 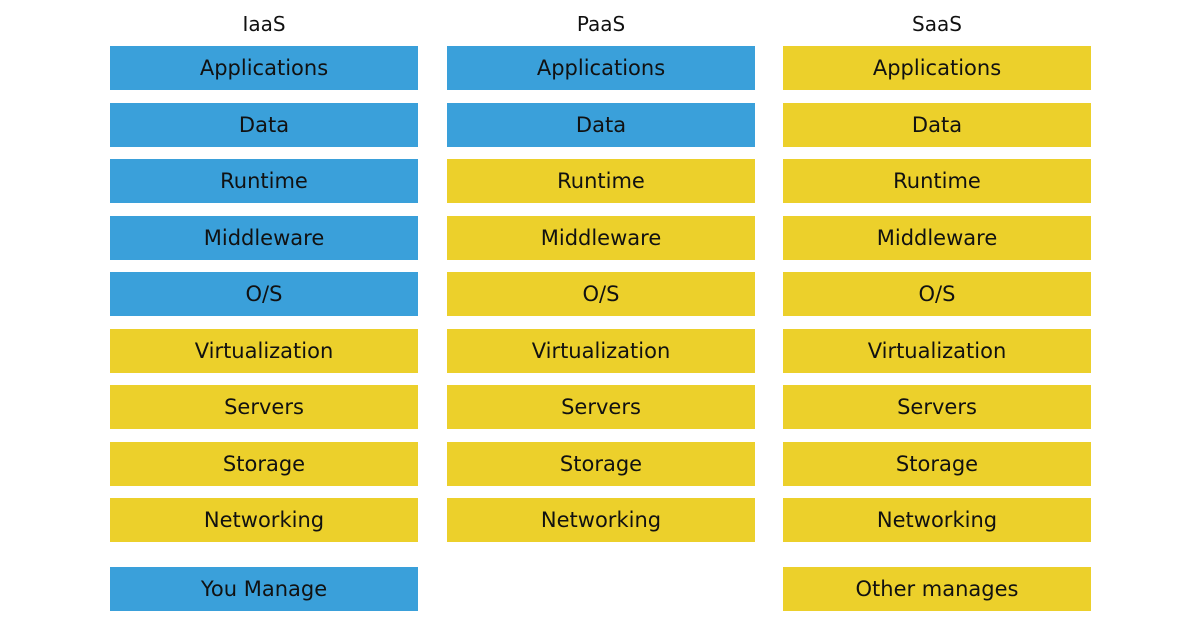 What do you see at coordinates (937, 589) in the screenshot?
I see `legend-other-manages: Other manages` at bounding box center [937, 589].